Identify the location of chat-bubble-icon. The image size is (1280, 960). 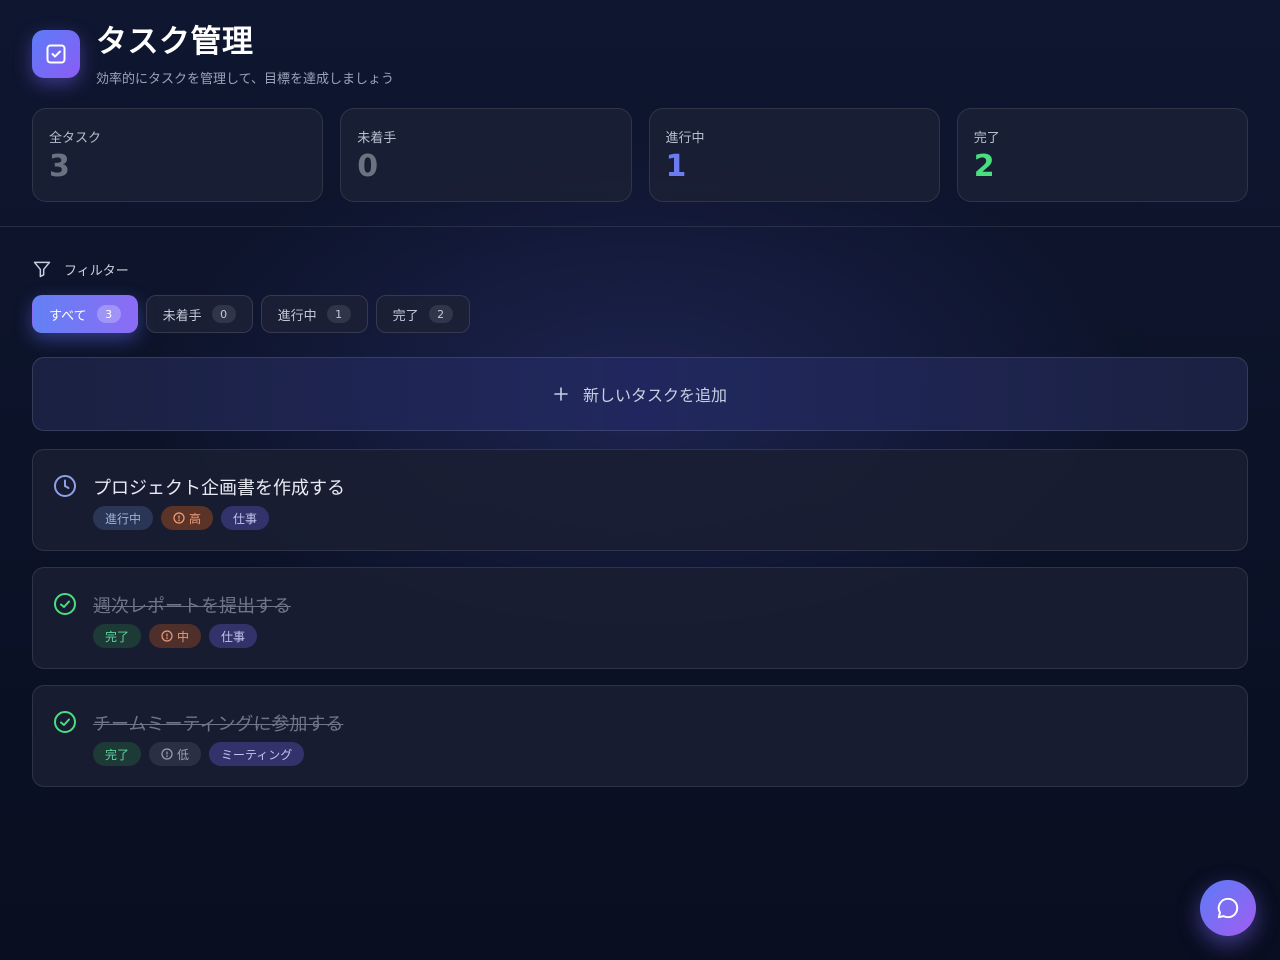
(1228, 908).